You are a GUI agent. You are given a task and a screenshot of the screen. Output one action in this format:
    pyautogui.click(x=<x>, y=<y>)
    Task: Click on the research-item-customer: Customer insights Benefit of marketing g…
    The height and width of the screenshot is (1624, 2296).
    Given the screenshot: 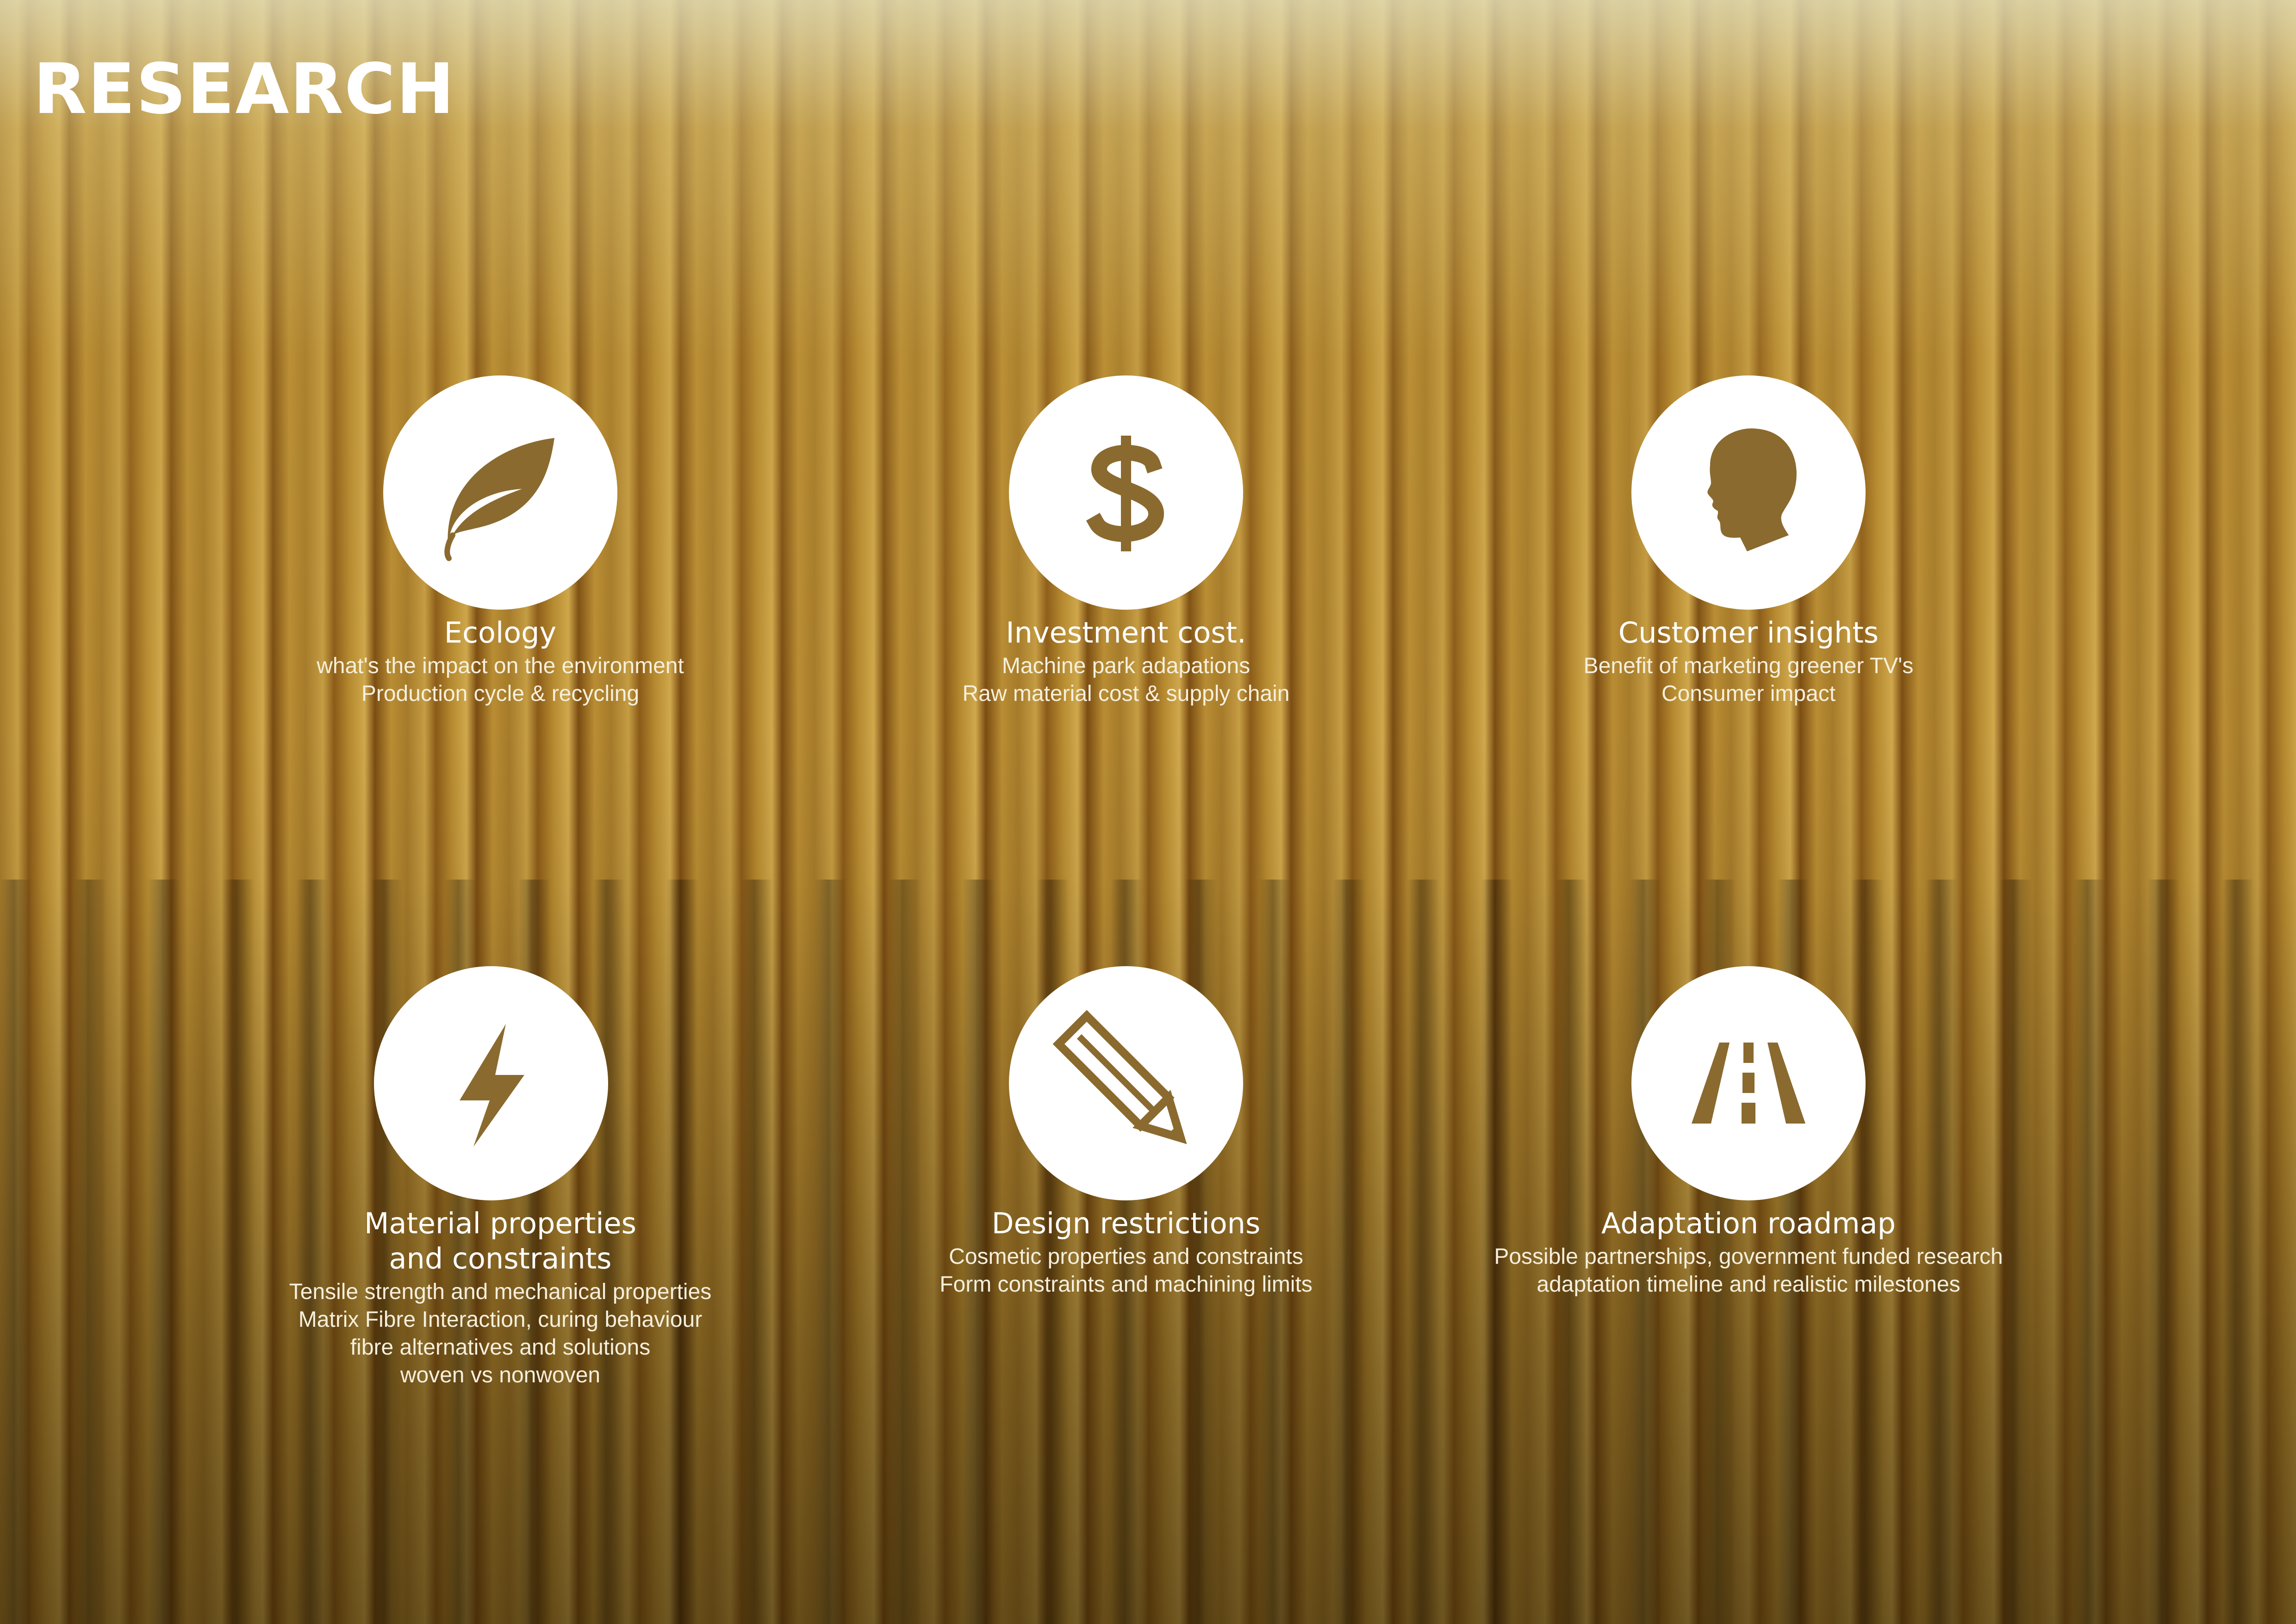 What is the action you would take?
    pyautogui.click(x=1748, y=541)
    